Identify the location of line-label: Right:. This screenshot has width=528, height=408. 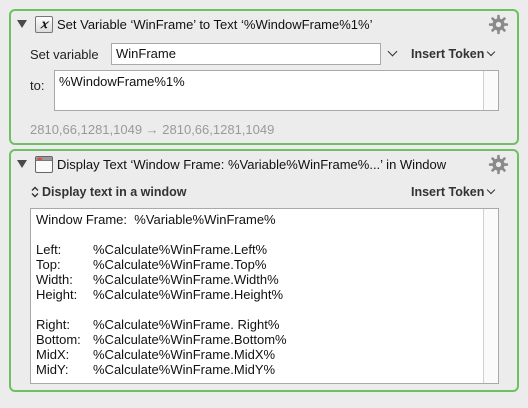
(53, 324).